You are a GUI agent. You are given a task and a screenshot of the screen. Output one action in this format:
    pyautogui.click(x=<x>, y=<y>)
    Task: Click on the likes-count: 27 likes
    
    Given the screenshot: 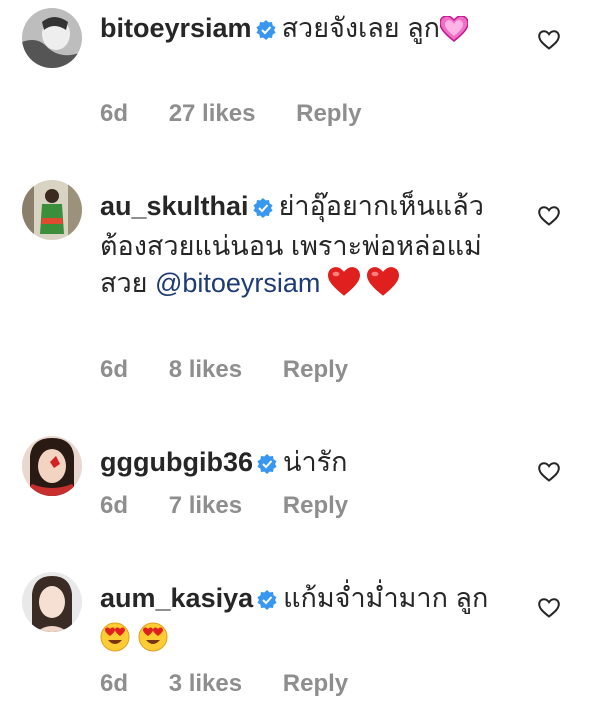 What is the action you would take?
    pyautogui.click(x=212, y=114)
    